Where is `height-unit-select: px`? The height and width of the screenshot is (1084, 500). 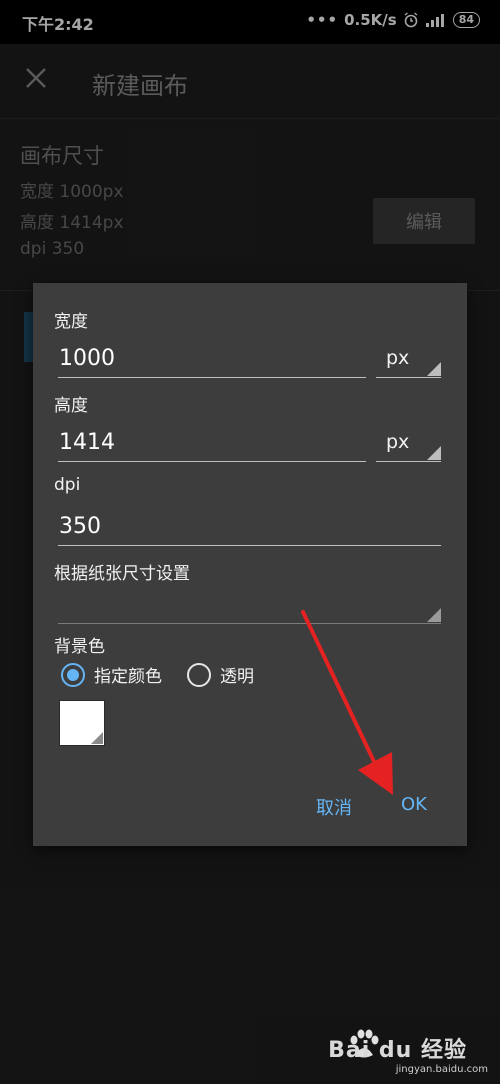
height-unit-select: px is located at coordinates (408, 442).